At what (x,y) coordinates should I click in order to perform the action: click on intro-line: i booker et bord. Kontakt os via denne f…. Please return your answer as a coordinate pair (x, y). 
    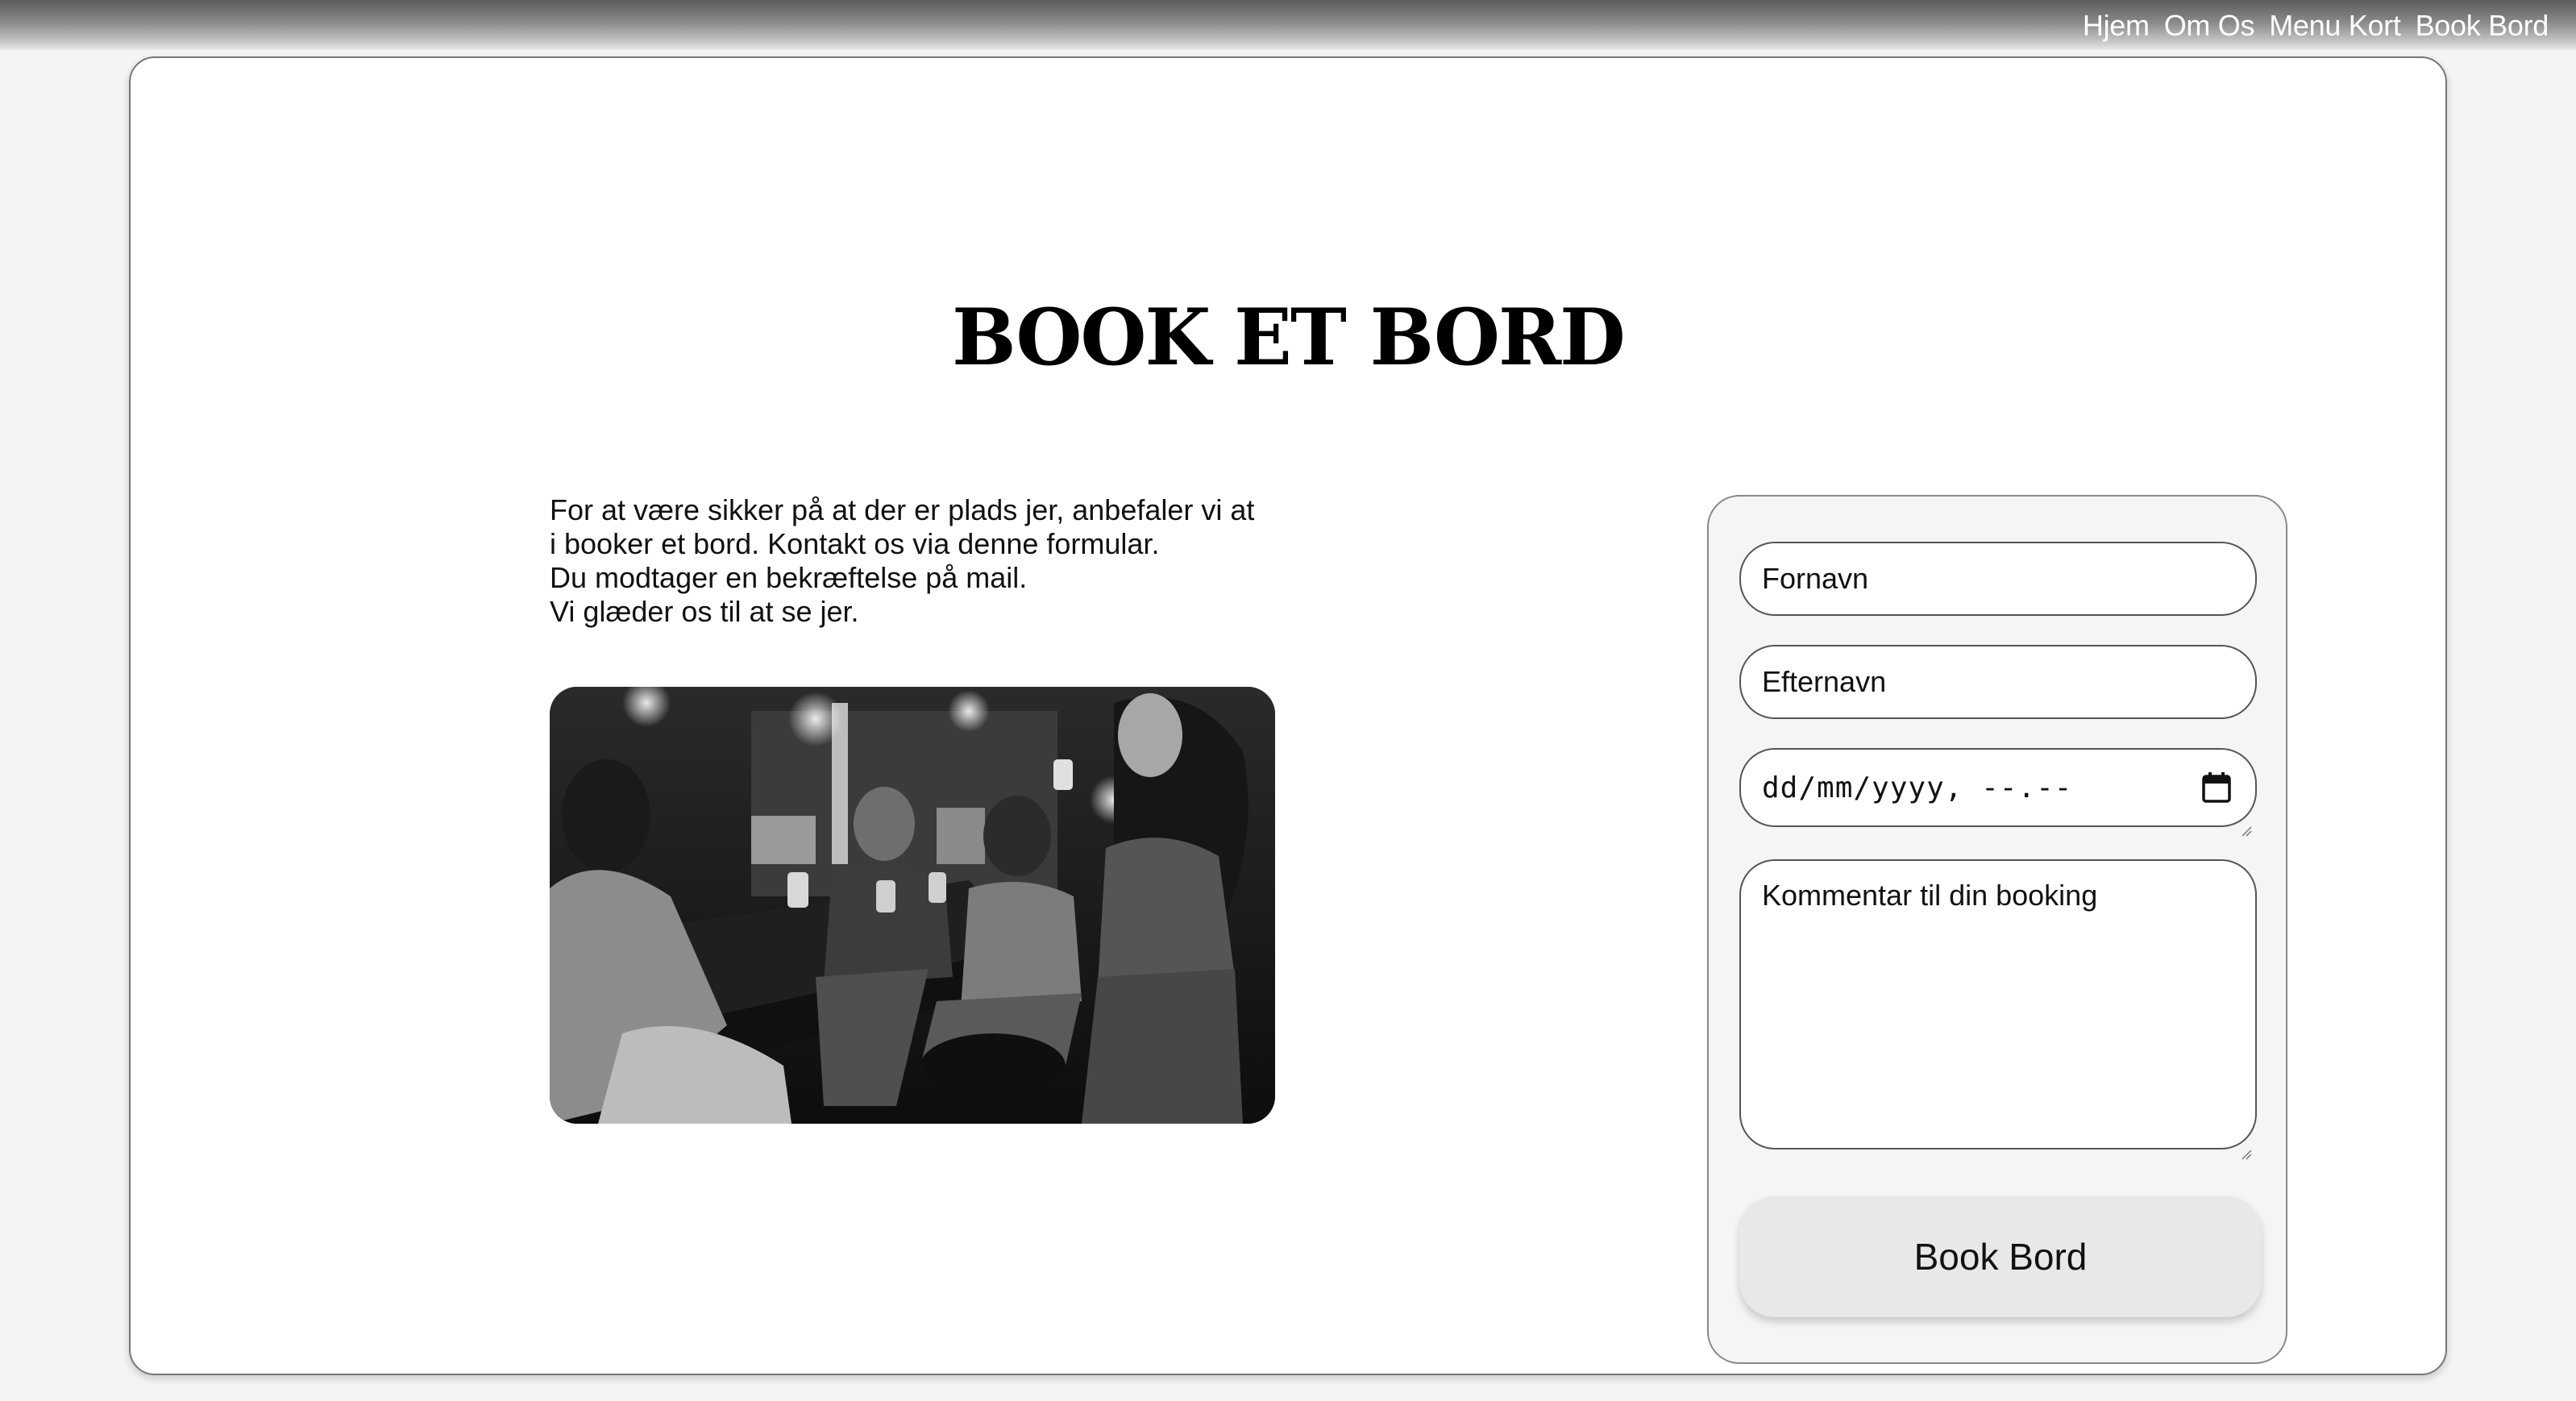
    Looking at the image, I should click on (855, 543).